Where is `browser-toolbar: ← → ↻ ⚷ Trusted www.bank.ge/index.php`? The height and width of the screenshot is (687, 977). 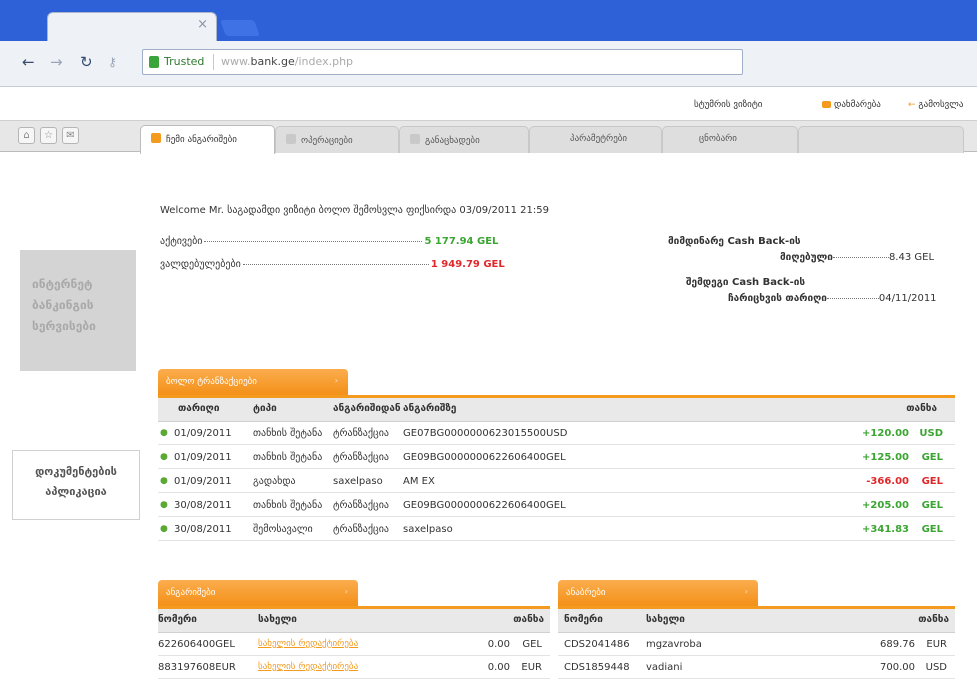 browser-toolbar: ← → ↻ ⚷ Trusted www.bank.ge/index.php is located at coordinates (488, 64).